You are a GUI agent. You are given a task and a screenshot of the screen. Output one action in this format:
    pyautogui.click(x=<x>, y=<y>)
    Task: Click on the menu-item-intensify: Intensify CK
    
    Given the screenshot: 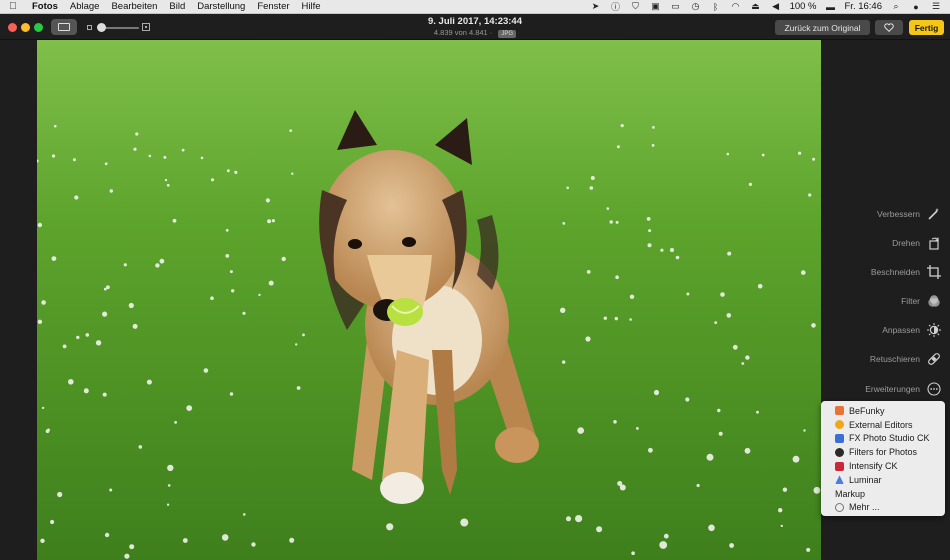 What is the action you would take?
    pyautogui.click(x=883, y=466)
    